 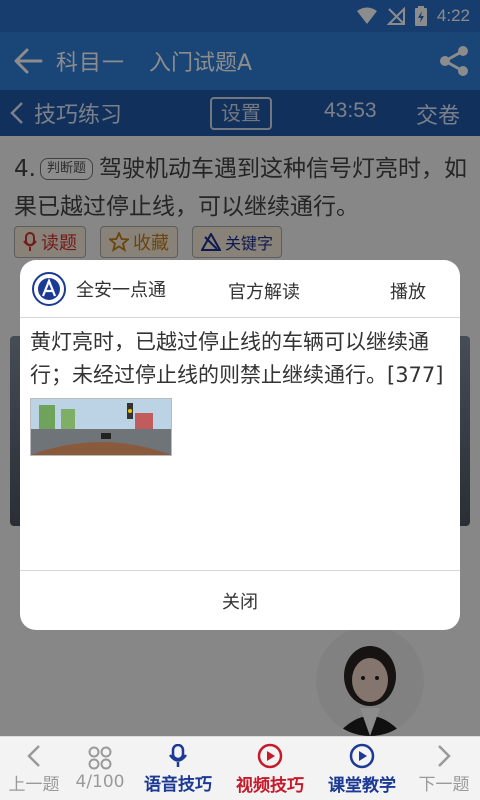 I want to click on close-label: 关闭, so click(x=240, y=602).